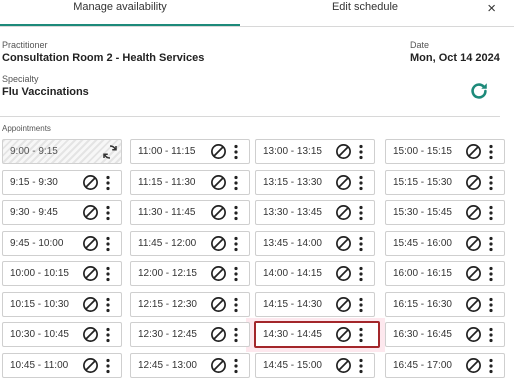 The height and width of the screenshot is (381, 514). What do you see at coordinates (445, 273) in the screenshot?
I see `appointment-slot: 16:00 - 16:15` at bounding box center [445, 273].